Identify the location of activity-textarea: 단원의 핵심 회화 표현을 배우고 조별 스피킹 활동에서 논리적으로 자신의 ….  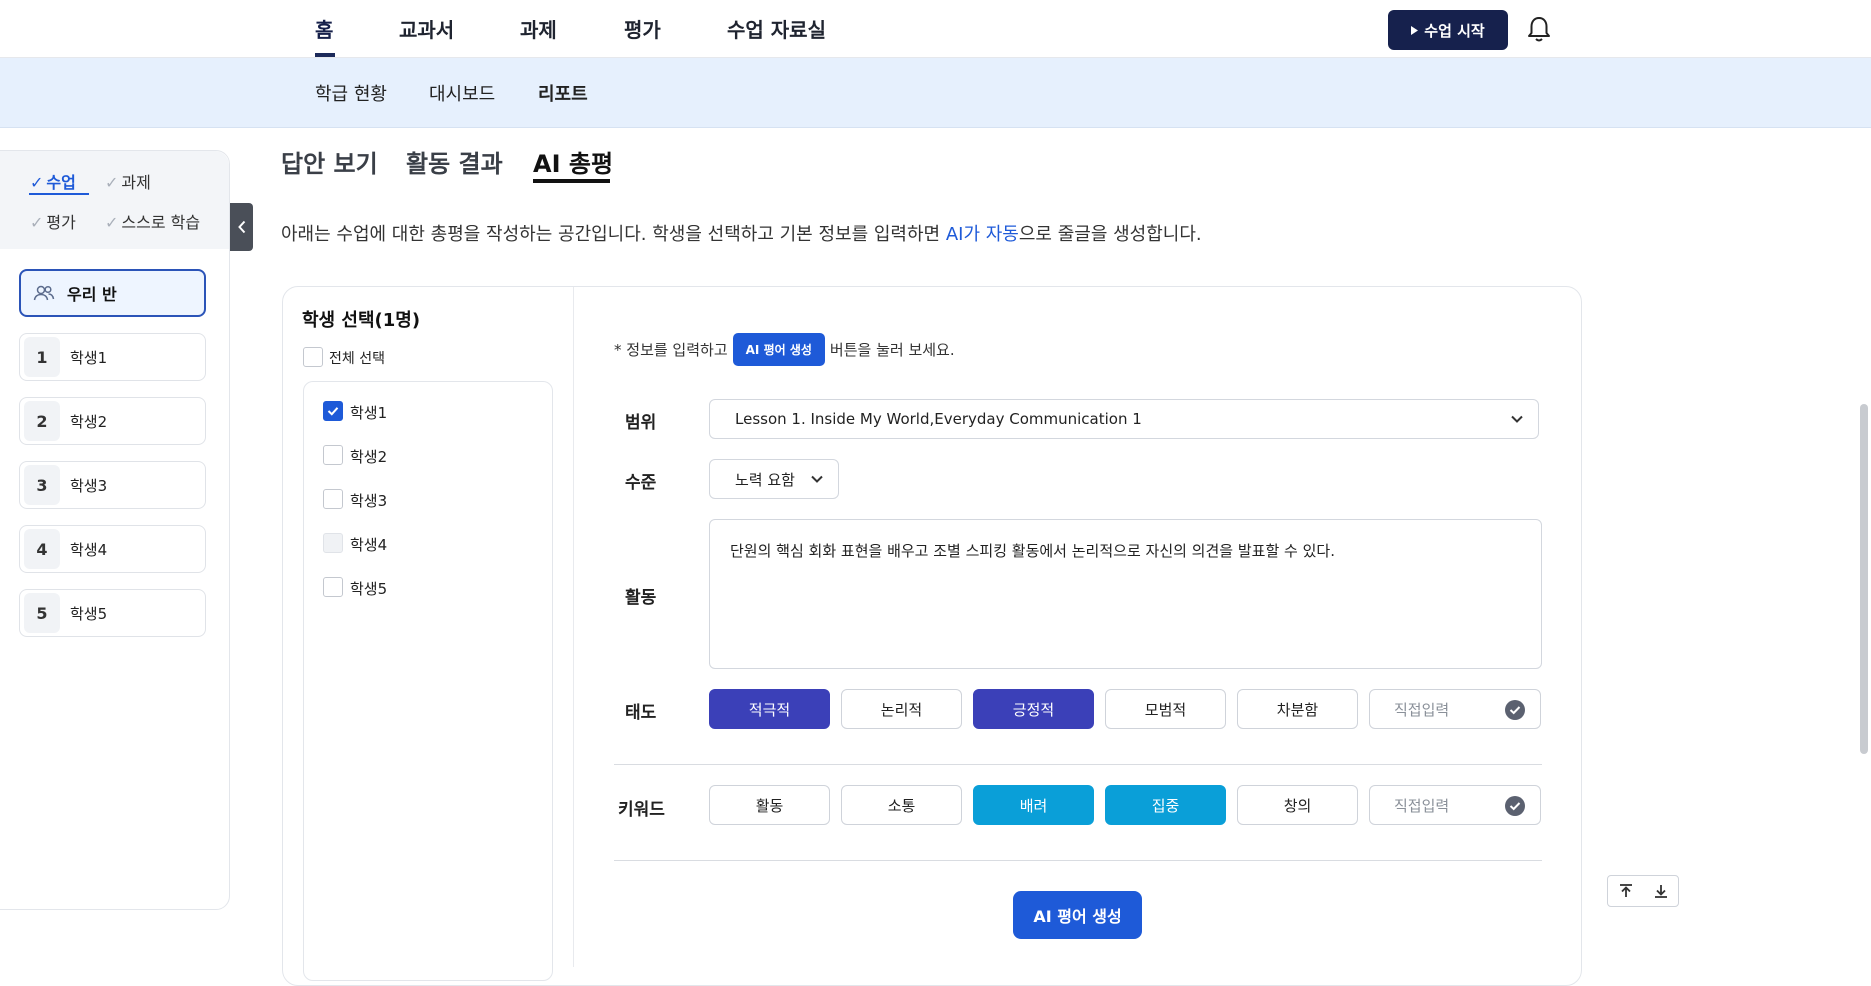
(1125, 594).